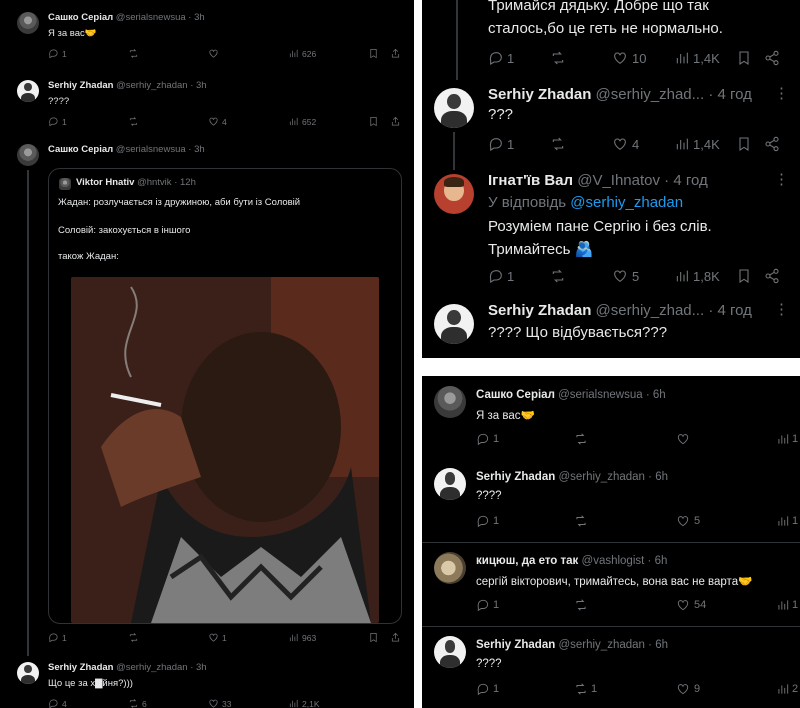  What do you see at coordinates (629, 58) in the screenshot?
I see `like-button: 10` at bounding box center [629, 58].